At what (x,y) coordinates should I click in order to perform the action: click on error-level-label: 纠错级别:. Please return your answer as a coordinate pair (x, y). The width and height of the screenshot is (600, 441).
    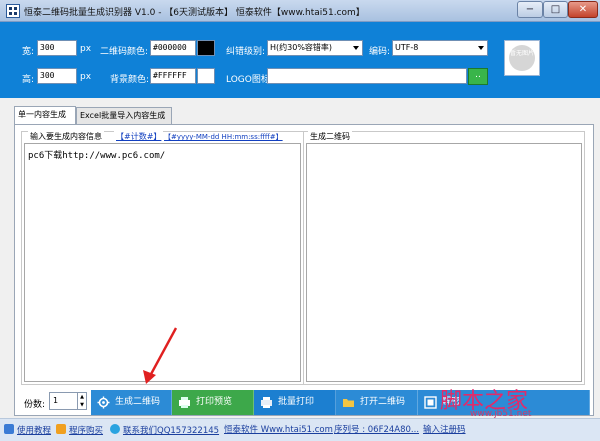
    Looking at the image, I should click on (246, 52).